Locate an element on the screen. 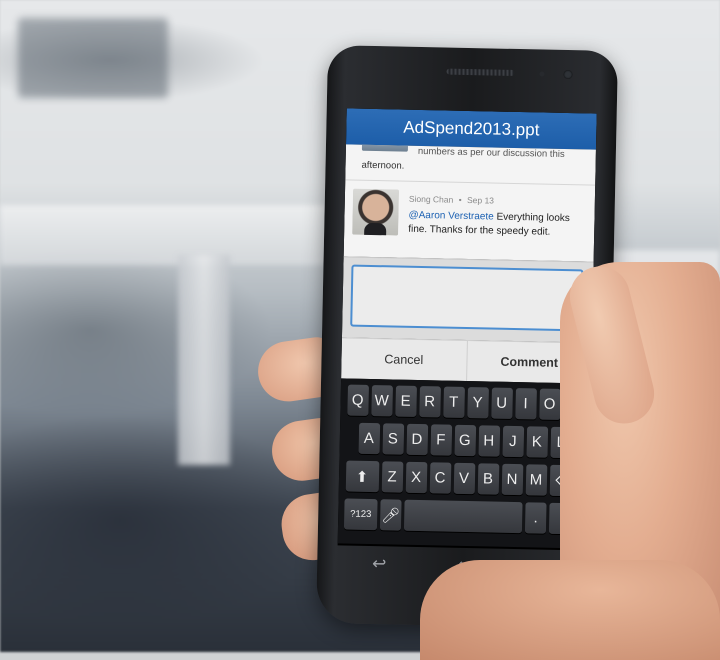 The image size is (720, 660). background-table-leg is located at coordinates (204, 360).